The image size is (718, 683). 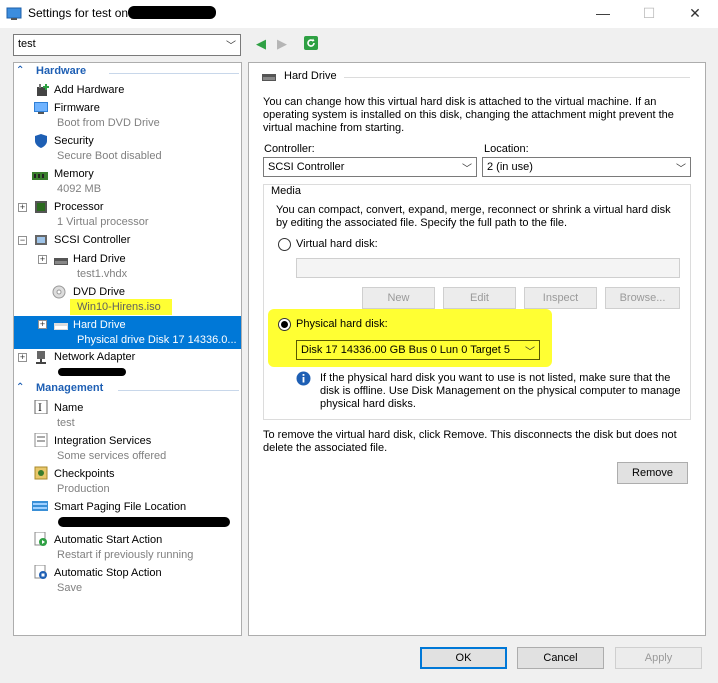 What do you see at coordinates (22, 240) in the screenshot?
I see `collapse-icon: −` at bounding box center [22, 240].